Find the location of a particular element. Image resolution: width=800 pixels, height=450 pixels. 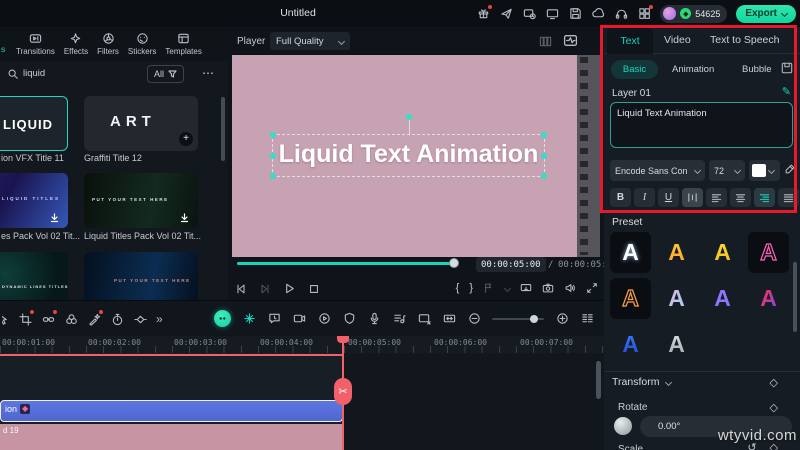

preset-tile-purple: A is located at coordinates (722, 298).